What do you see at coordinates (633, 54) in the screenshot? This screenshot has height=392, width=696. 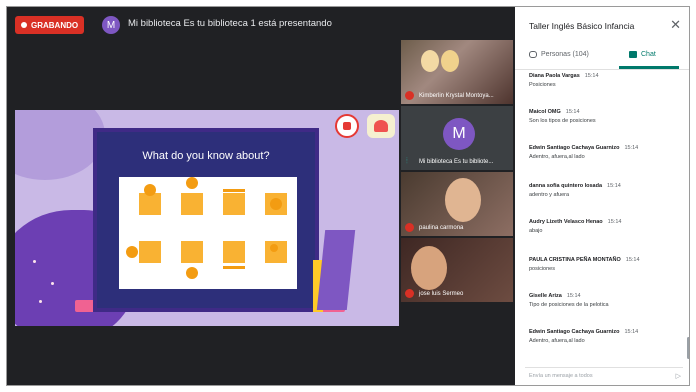 I see `chat-icon` at bounding box center [633, 54].